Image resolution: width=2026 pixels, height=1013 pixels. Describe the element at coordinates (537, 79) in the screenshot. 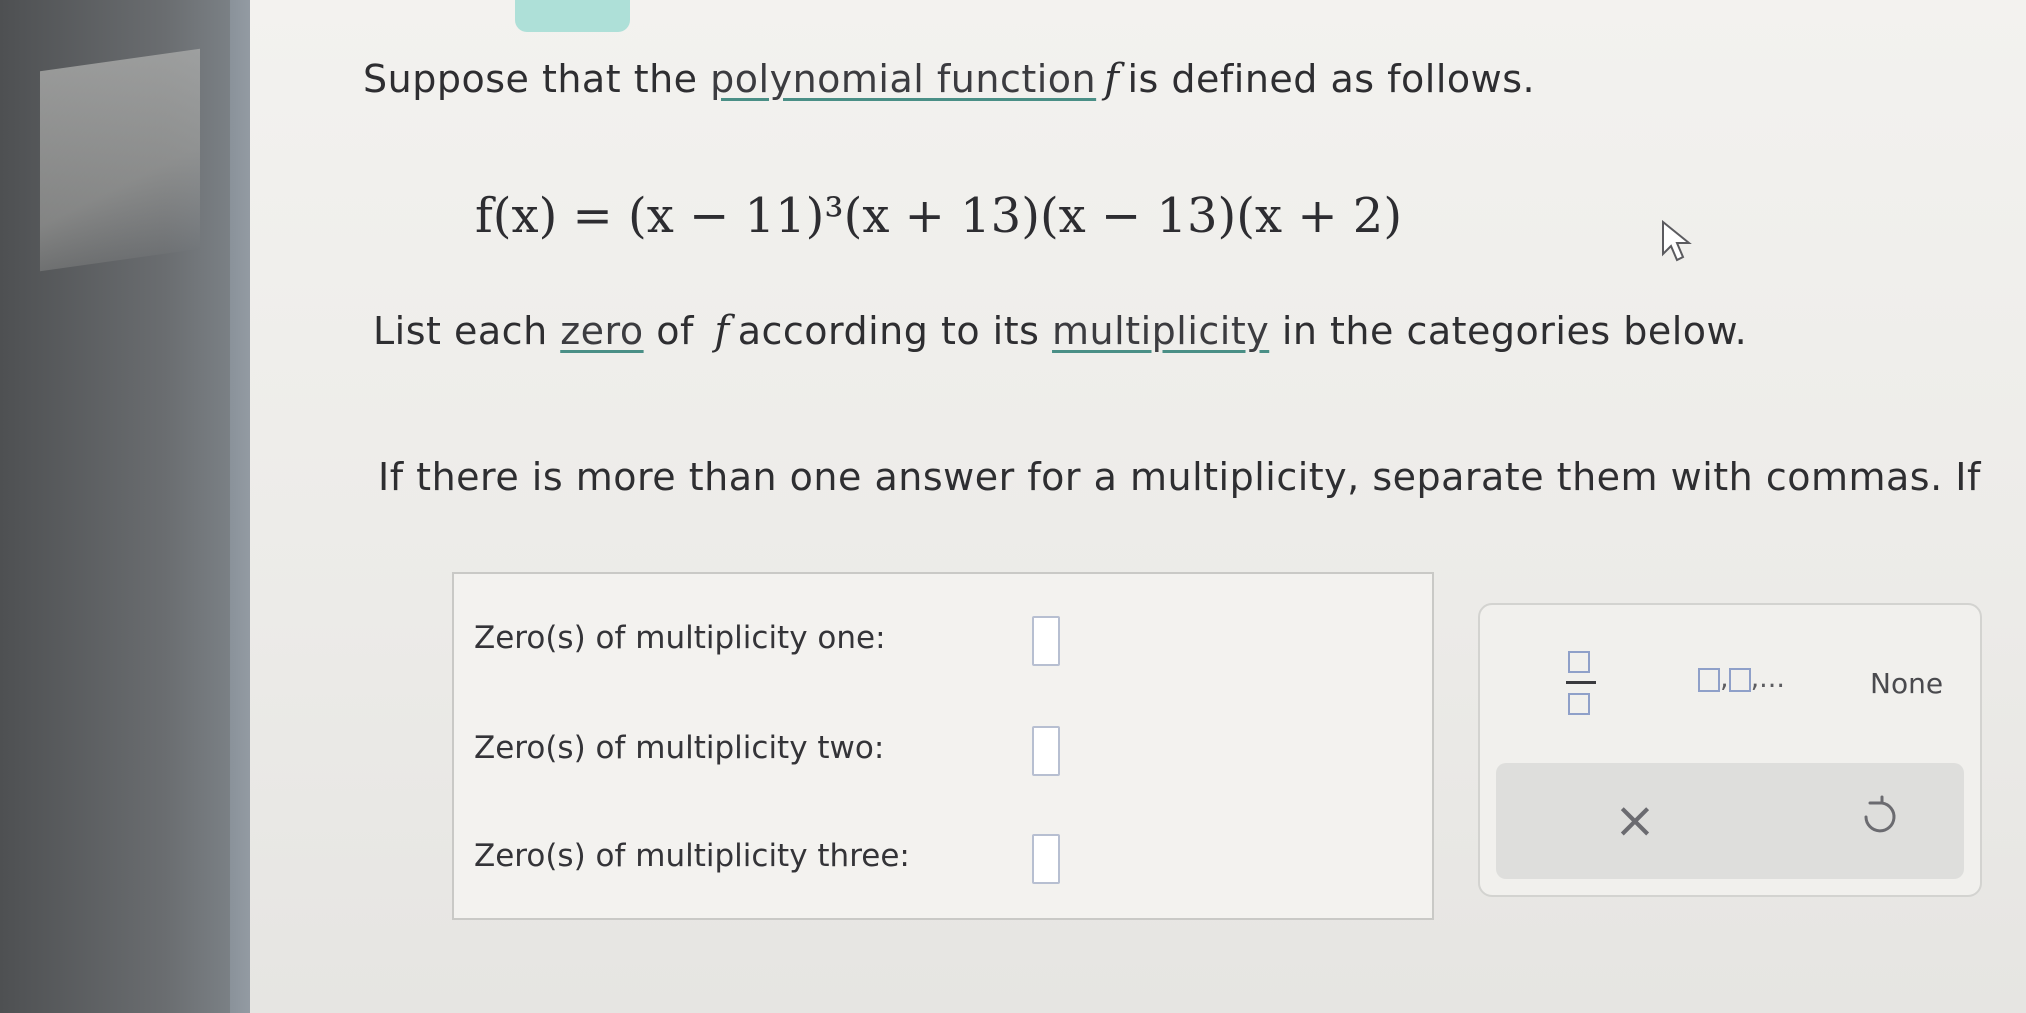

I see `intro-prefix: Suppose that the` at that location.